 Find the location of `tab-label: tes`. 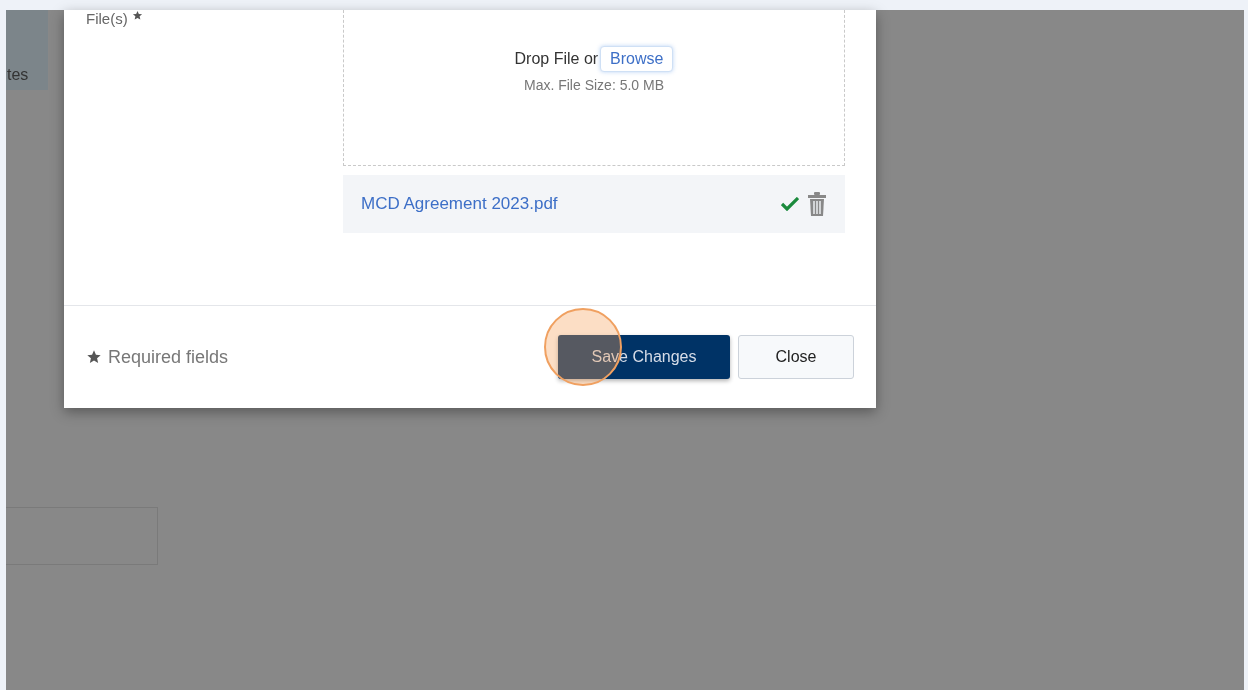

tab-label: tes is located at coordinates (18, 75).